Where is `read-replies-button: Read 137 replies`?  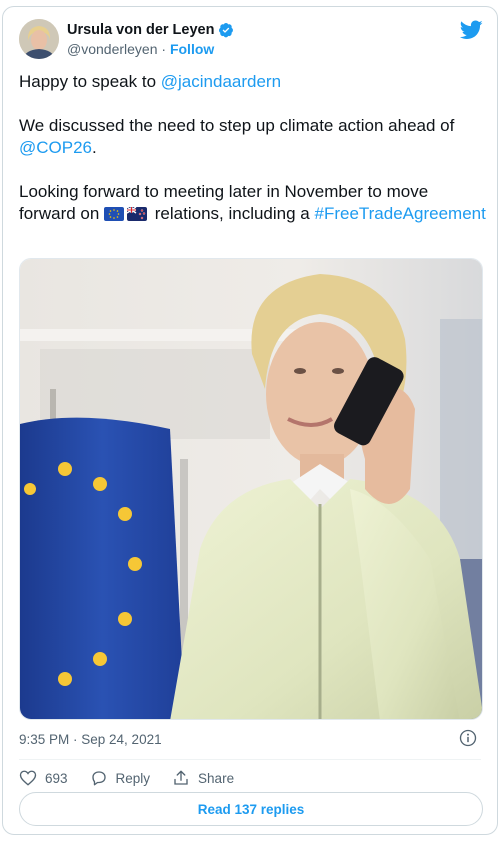
read-replies-button: Read 137 replies is located at coordinates (251, 809).